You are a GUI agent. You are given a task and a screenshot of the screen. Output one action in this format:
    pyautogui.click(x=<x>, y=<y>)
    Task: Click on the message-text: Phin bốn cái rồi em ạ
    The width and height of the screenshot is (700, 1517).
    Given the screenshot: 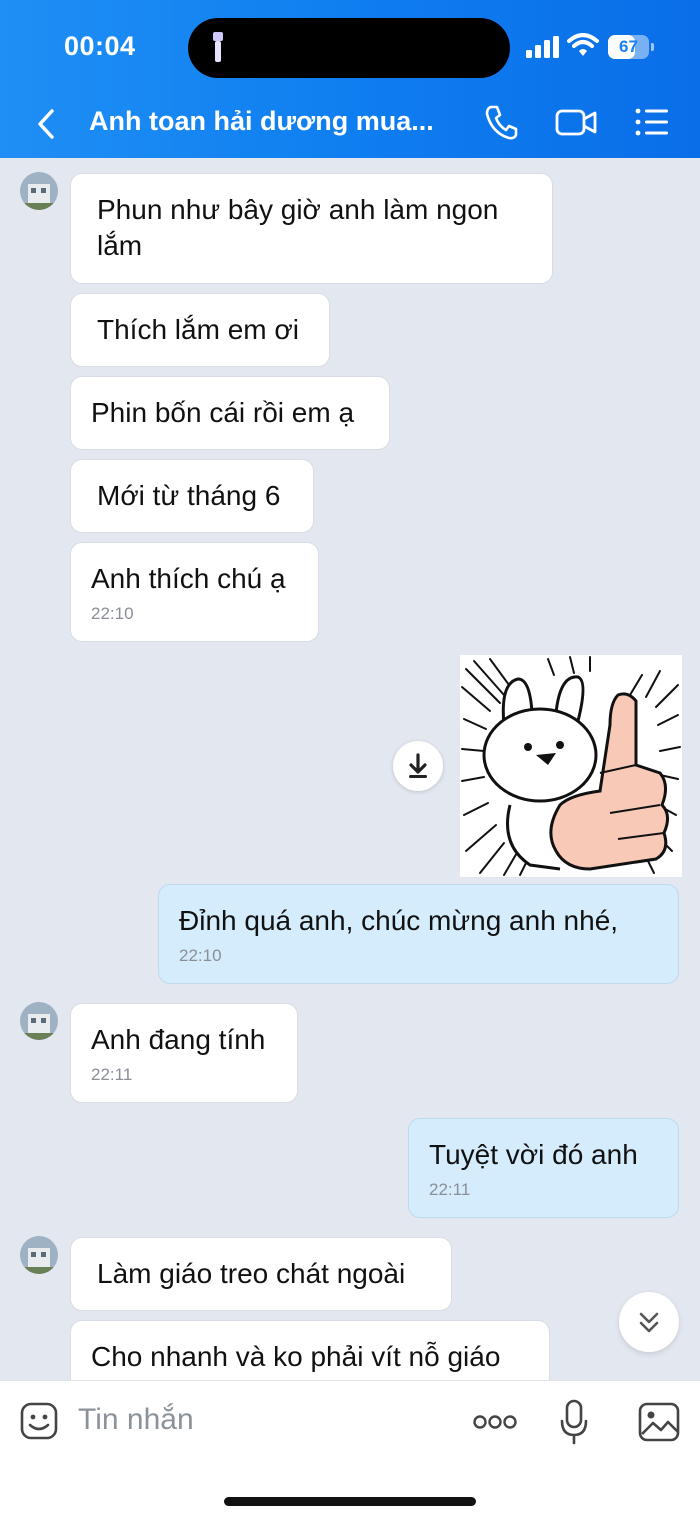 What is the action you would take?
    pyautogui.click(x=223, y=412)
    